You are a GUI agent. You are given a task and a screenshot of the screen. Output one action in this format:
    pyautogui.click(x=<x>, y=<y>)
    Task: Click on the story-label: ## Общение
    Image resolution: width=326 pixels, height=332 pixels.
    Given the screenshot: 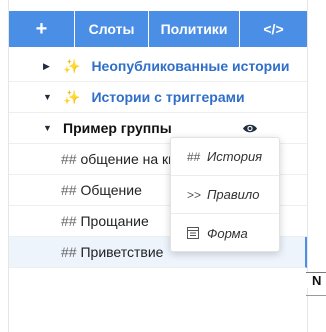 What is the action you would take?
    pyautogui.click(x=101, y=190)
    